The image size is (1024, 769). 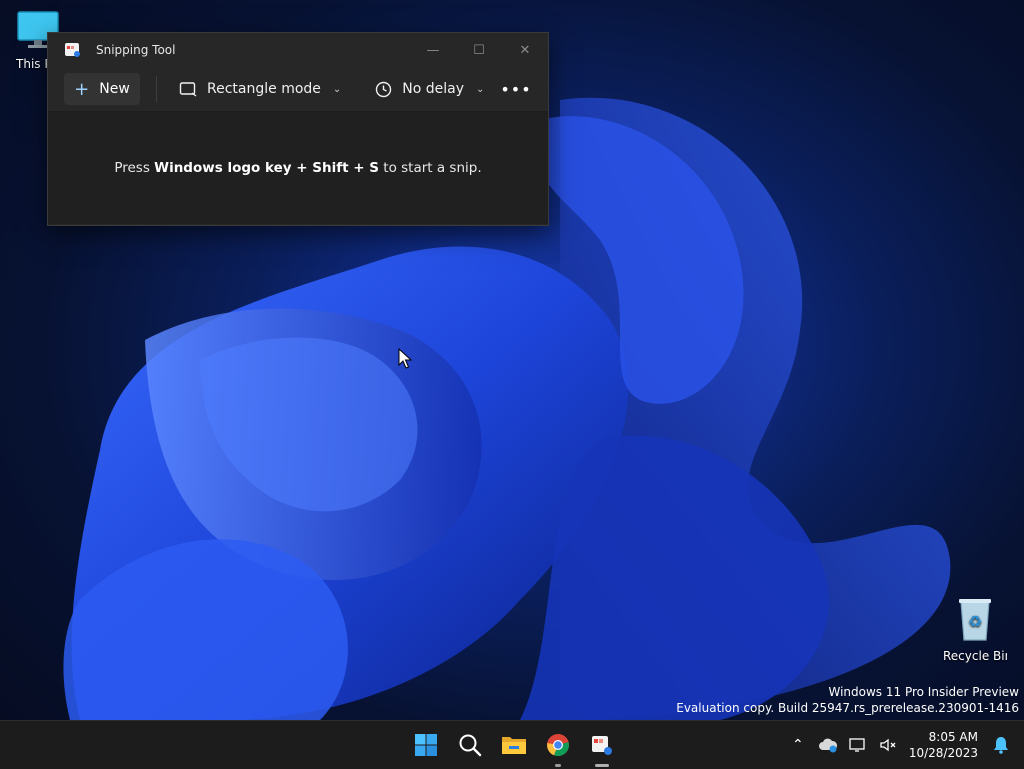 I want to click on cloud-sync-icon, so click(x=827, y=745).